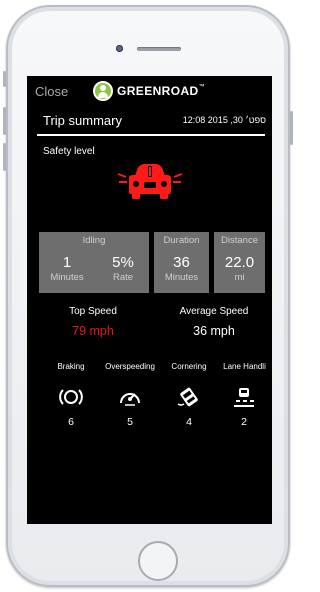 This screenshot has height=592, width=320. Describe the element at coordinates (123, 262) in the screenshot. I see `idling-rate-value: 5%` at that location.